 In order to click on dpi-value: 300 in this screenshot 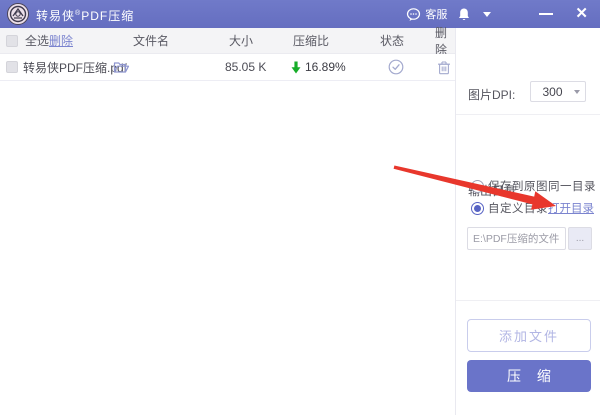, I will do `click(552, 91)`.